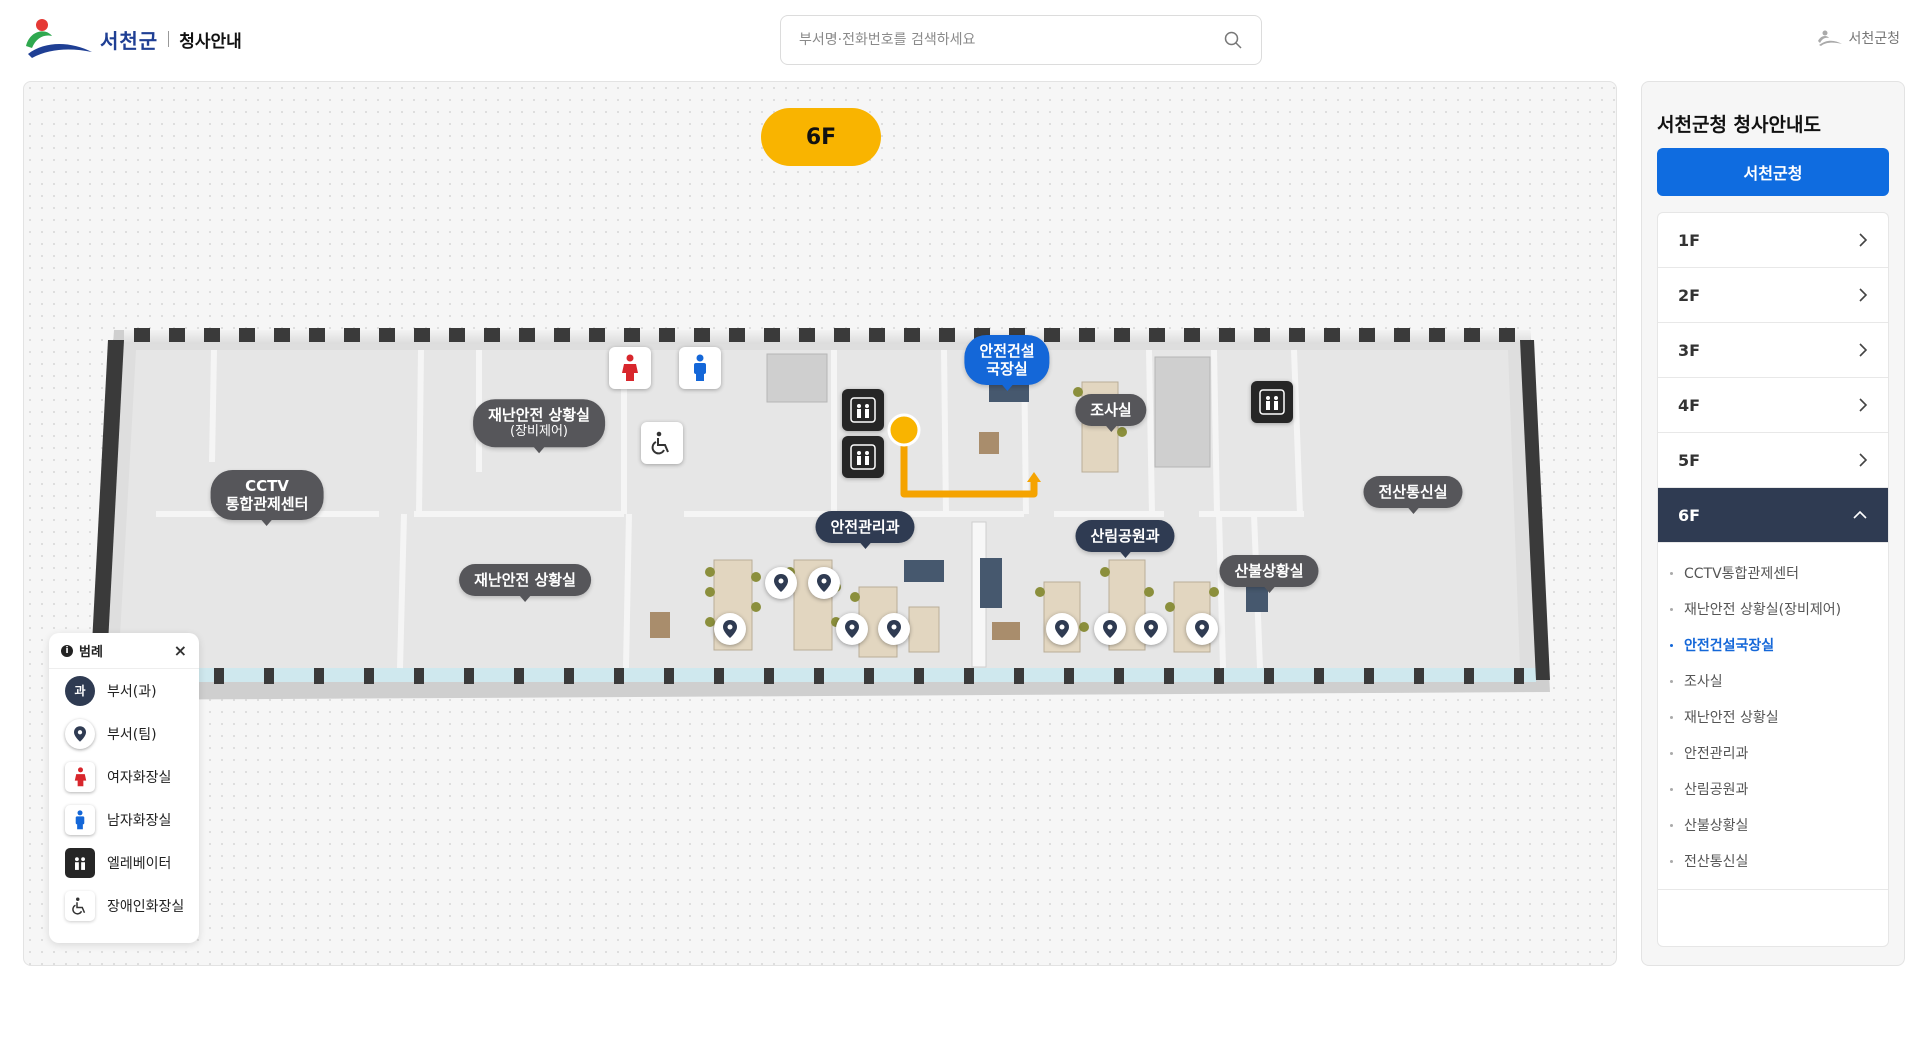  Describe the element at coordinates (1011, 40) in the screenshot. I see `search-input` at that location.